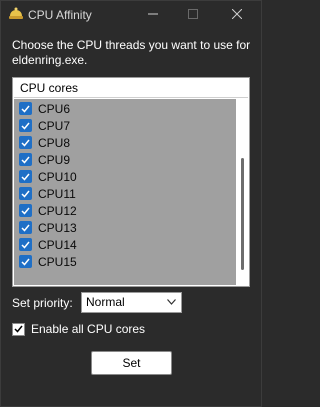 The width and height of the screenshot is (320, 407). What do you see at coordinates (171, 302) in the screenshot?
I see `chevron-down-icon` at bounding box center [171, 302].